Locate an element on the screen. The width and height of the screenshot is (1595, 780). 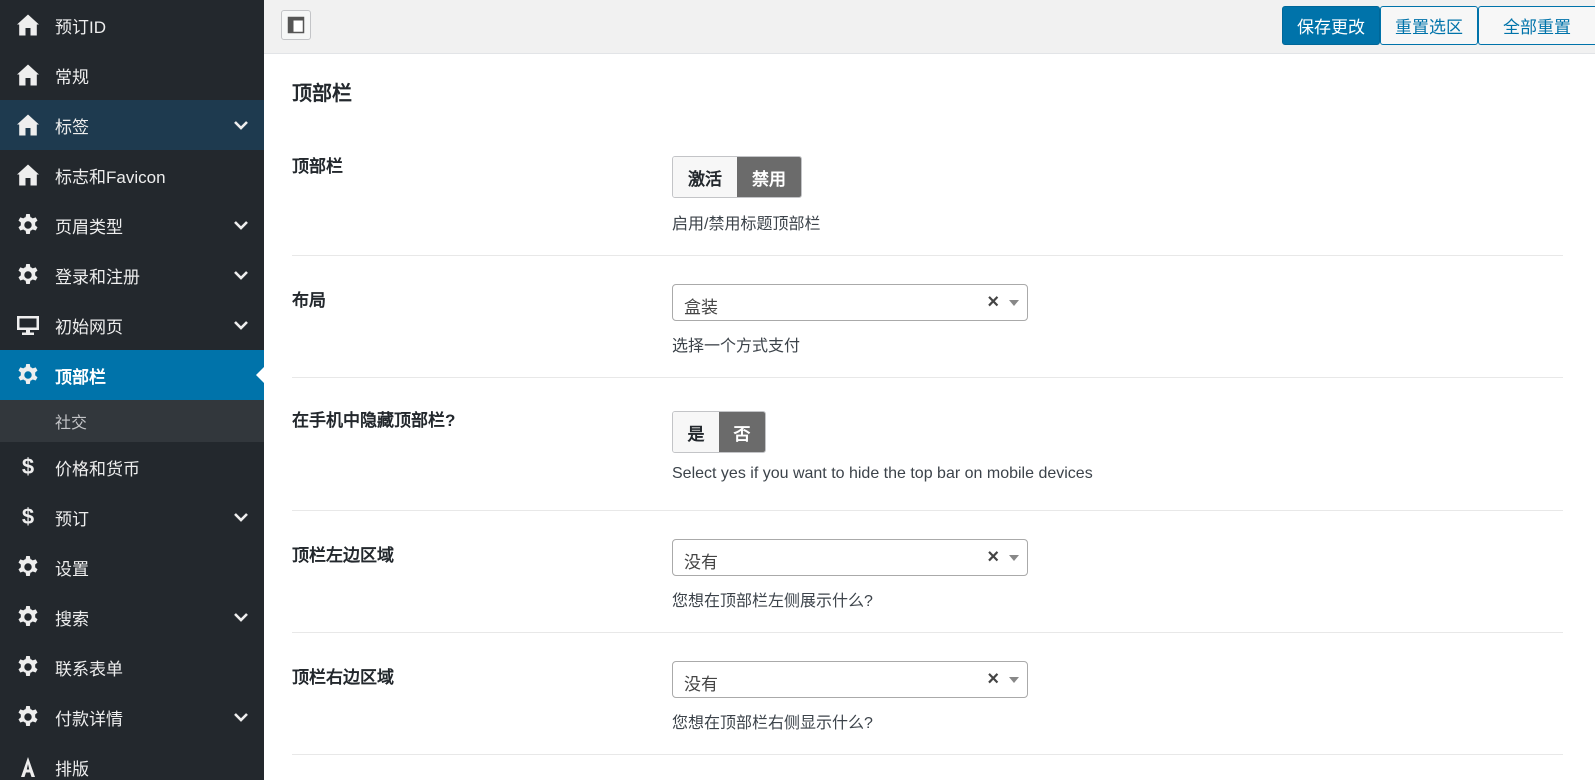
reset-section-button: 重置选区 is located at coordinates (1429, 25).